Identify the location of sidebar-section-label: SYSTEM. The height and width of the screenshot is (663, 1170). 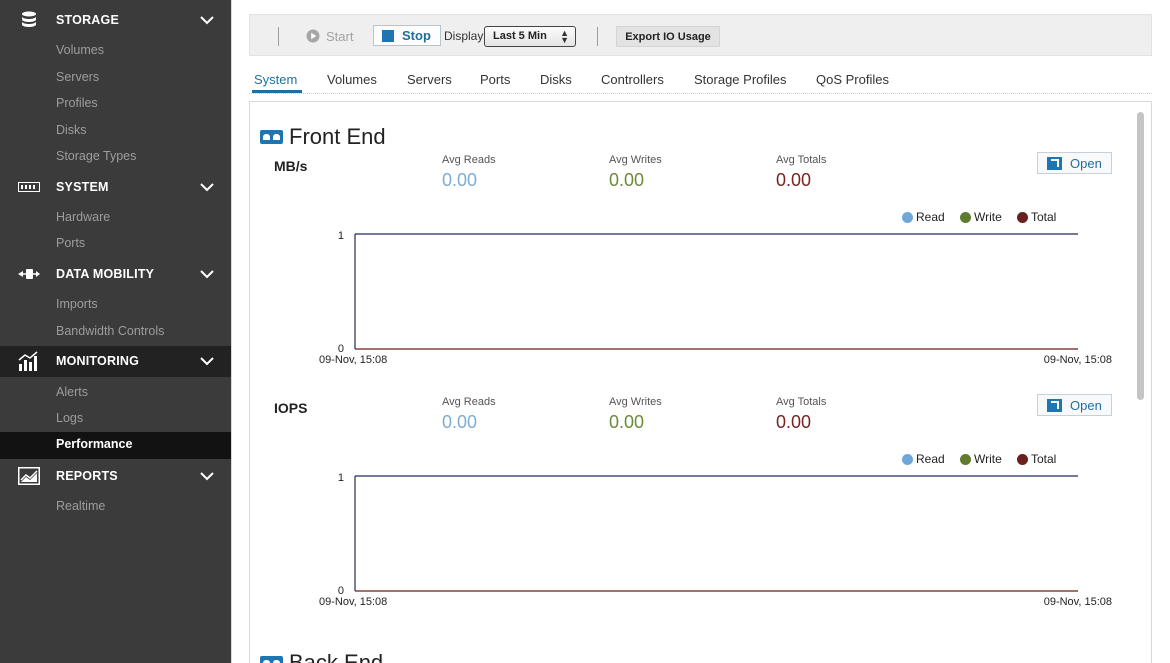
(82, 187).